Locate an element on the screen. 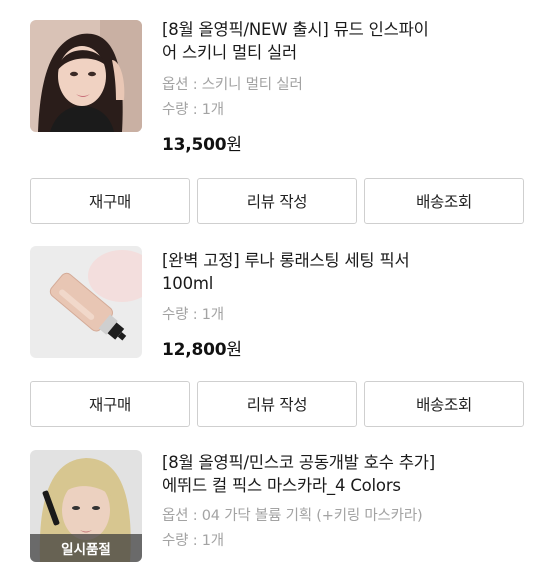  product-price: 12,800원 is located at coordinates (348, 347).